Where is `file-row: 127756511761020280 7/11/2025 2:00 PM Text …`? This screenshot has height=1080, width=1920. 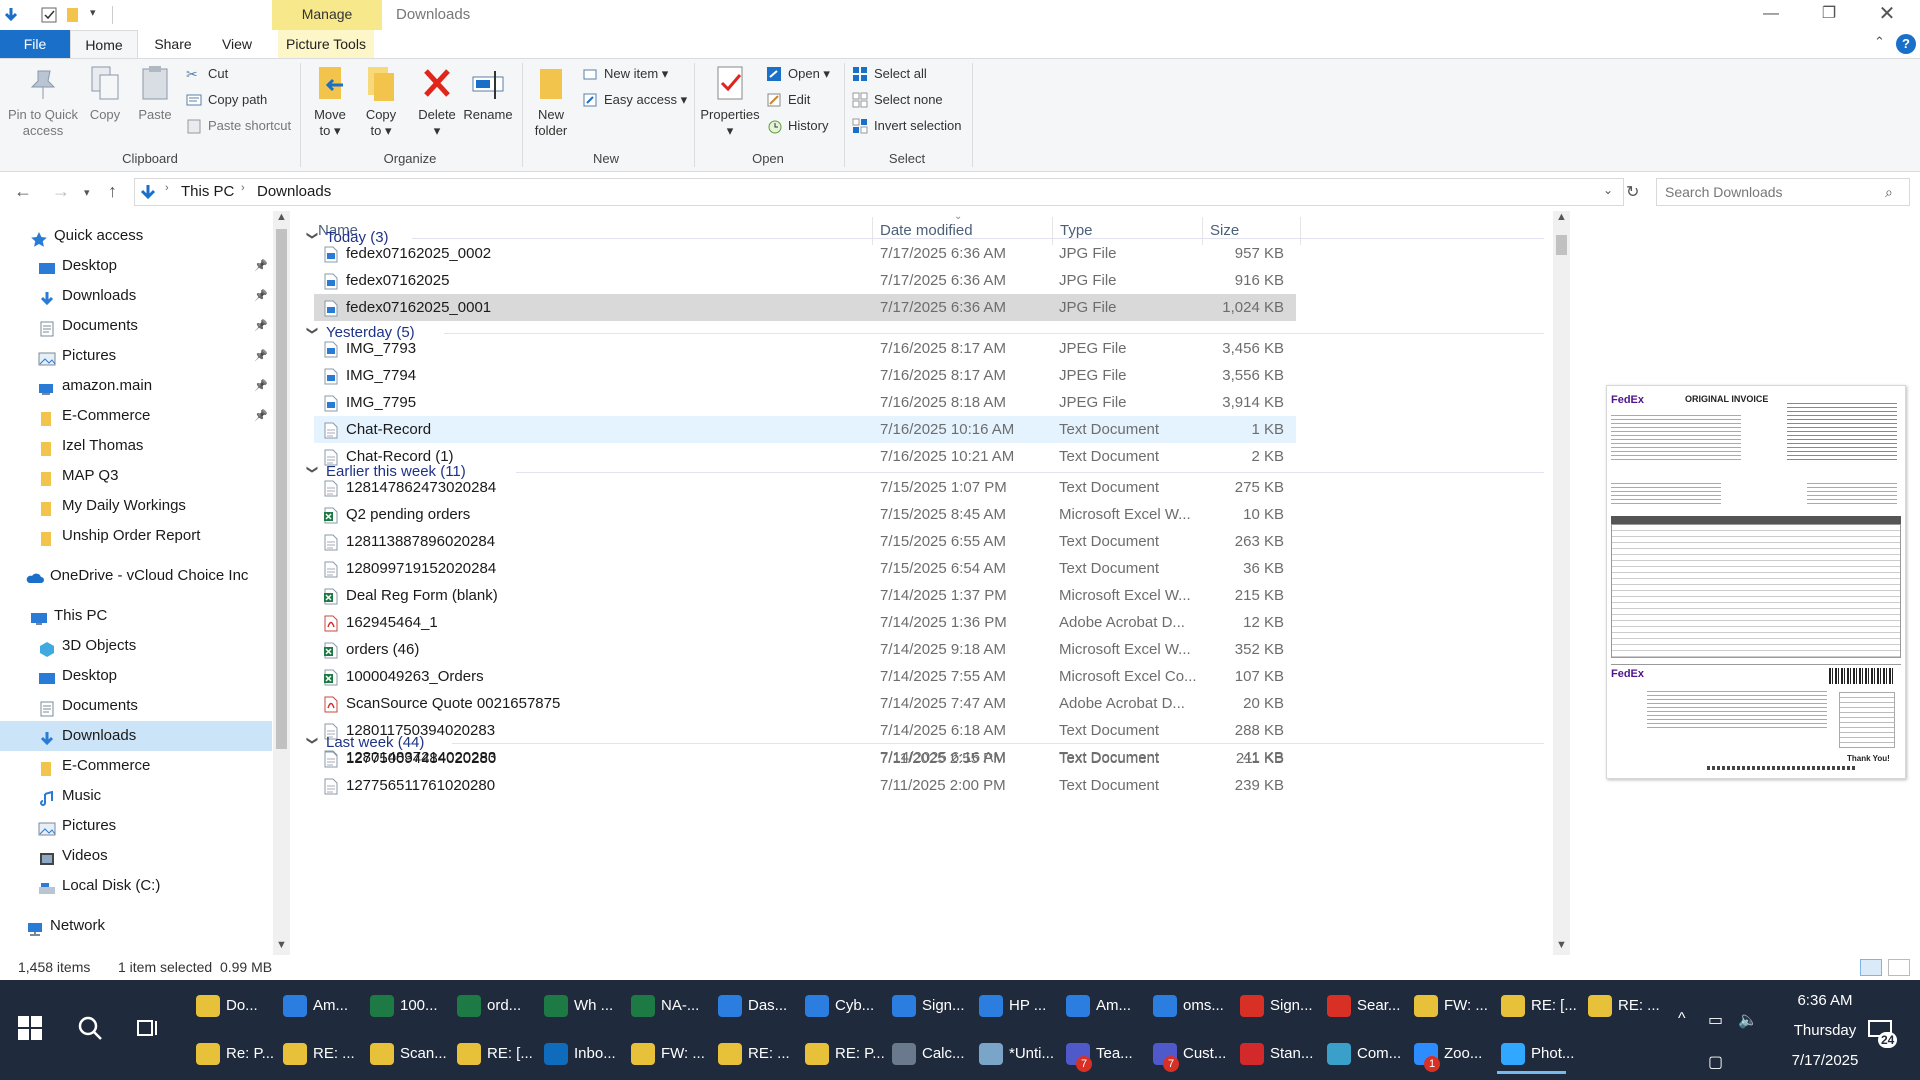
file-row: 127756511761020280 7/11/2025 2:00 PM Text … is located at coordinates (805, 785).